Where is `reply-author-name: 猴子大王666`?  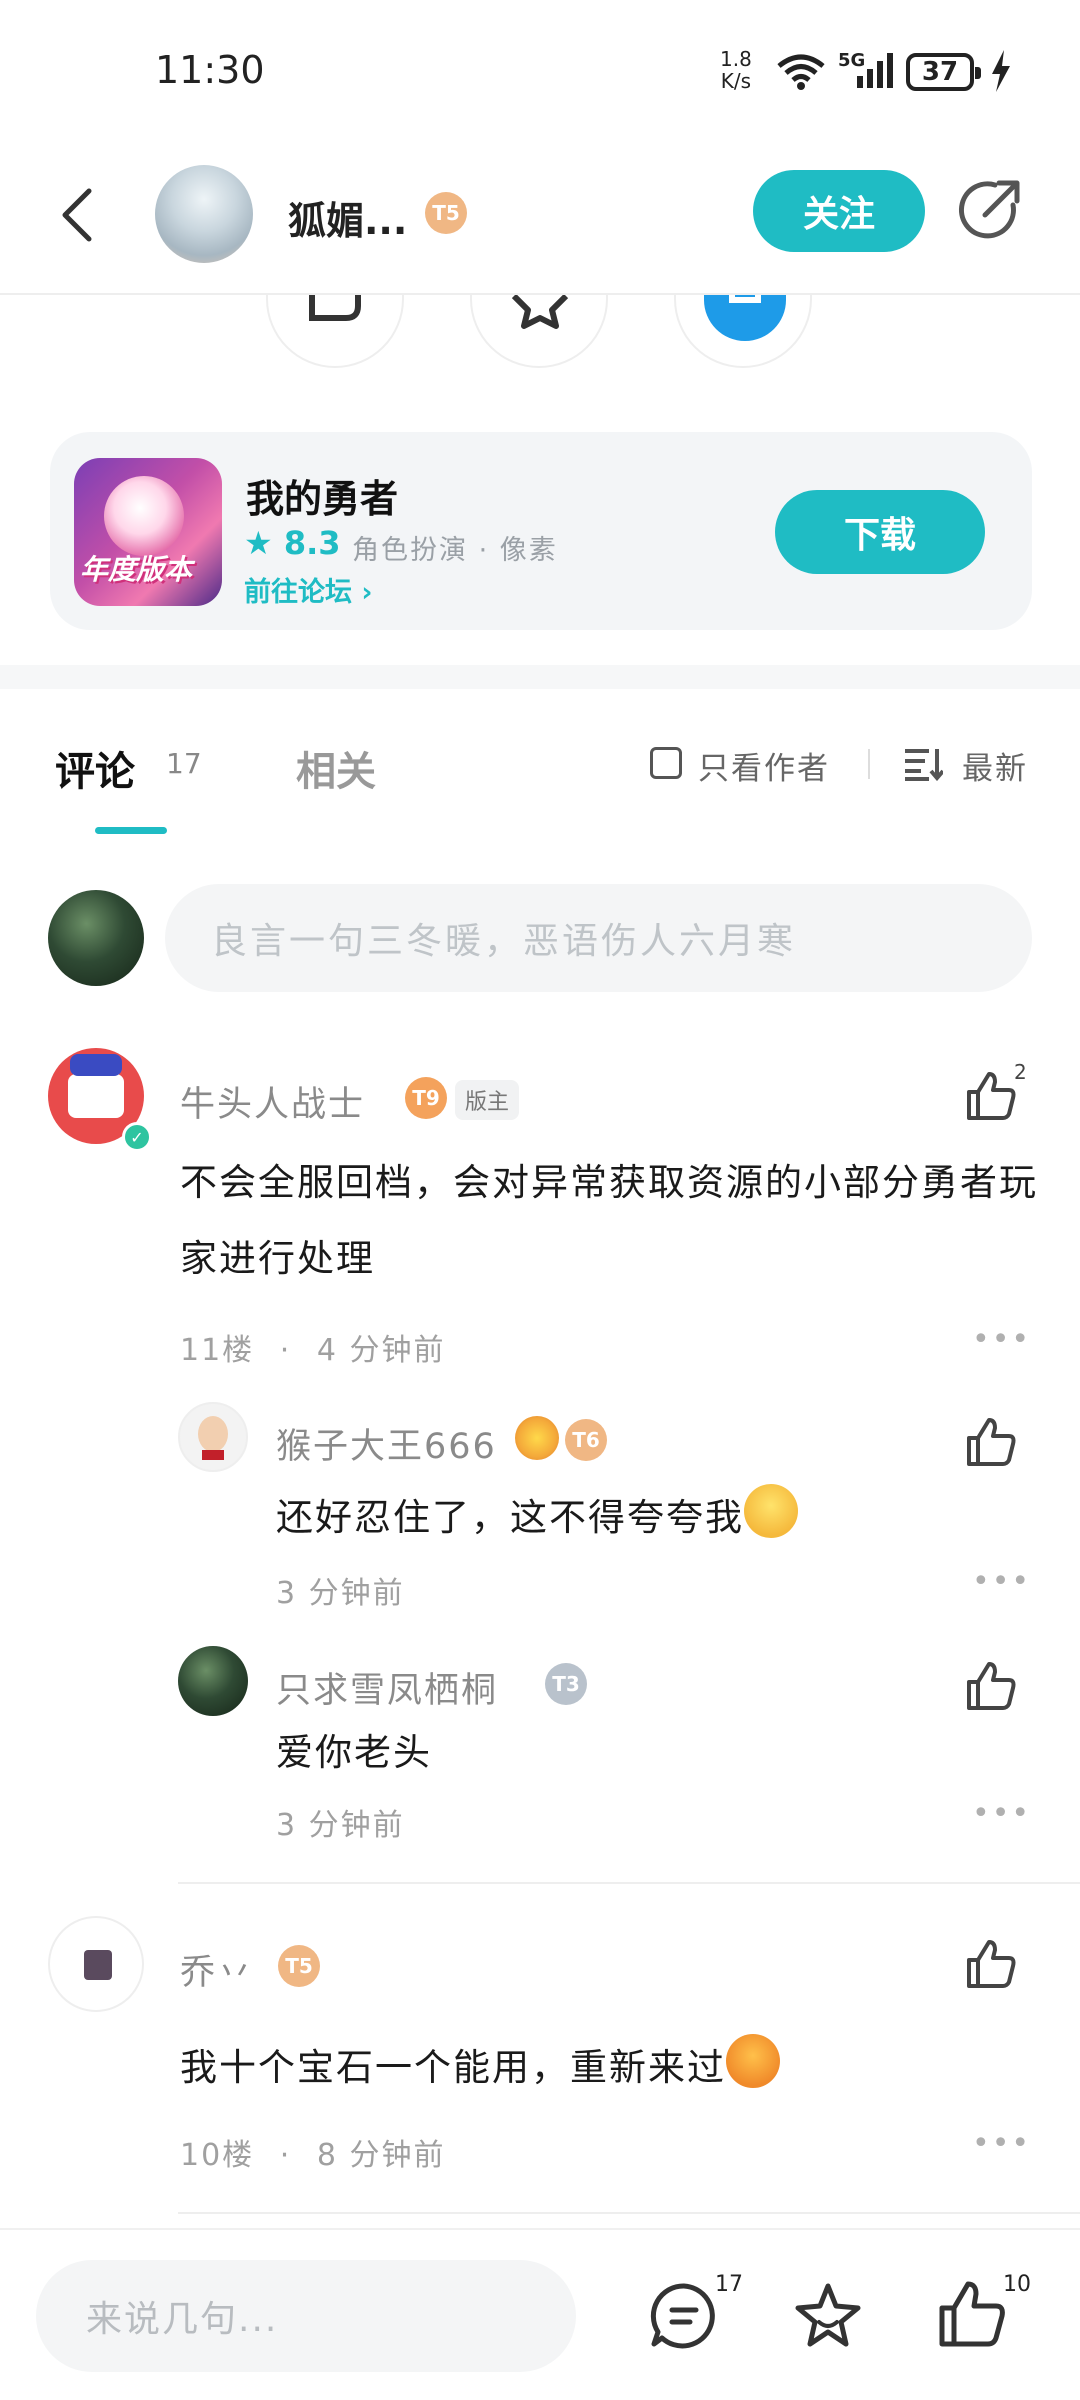
reply-author-name: 猴子大王666 is located at coordinates (386, 1443).